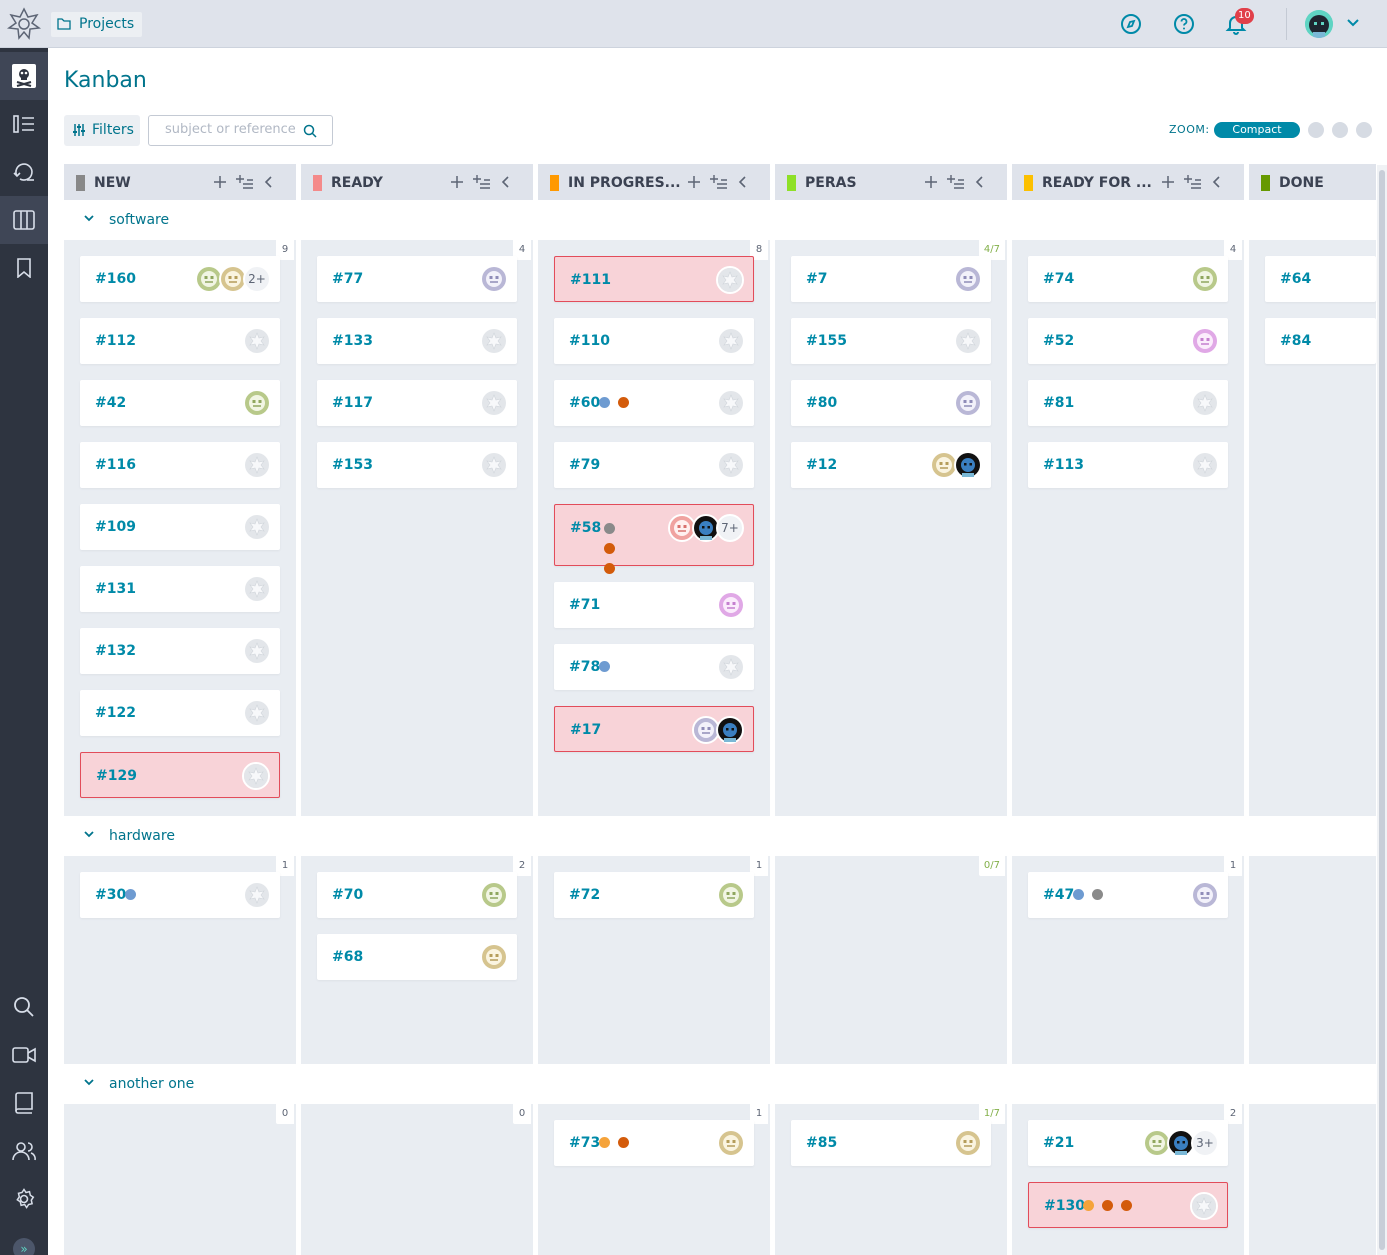 The height and width of the screenshot is (1255, 1387). I want to click on swimlane-header: software, so click(720, 220).